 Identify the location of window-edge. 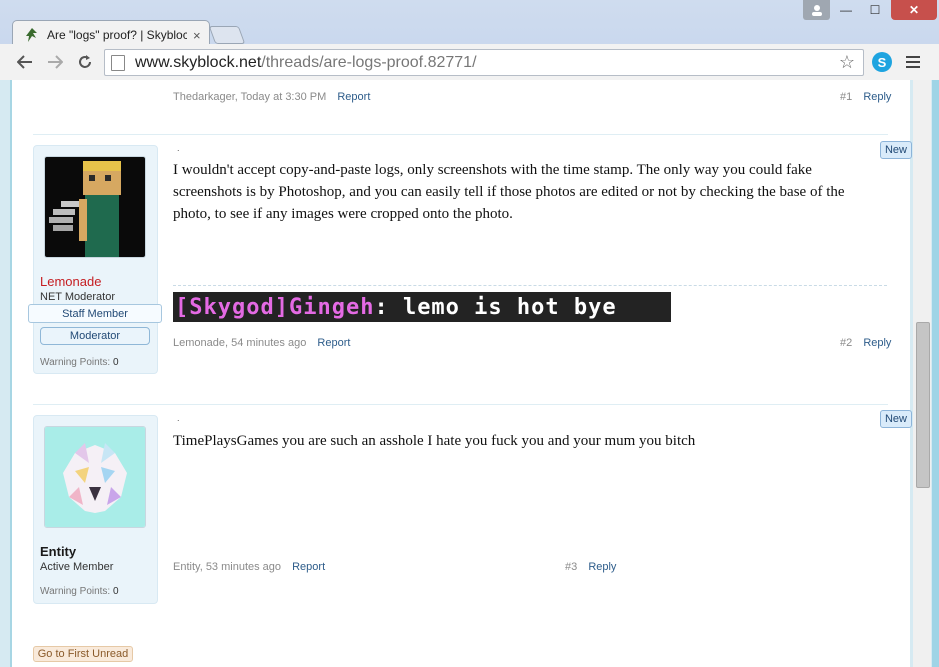
(935, 373).